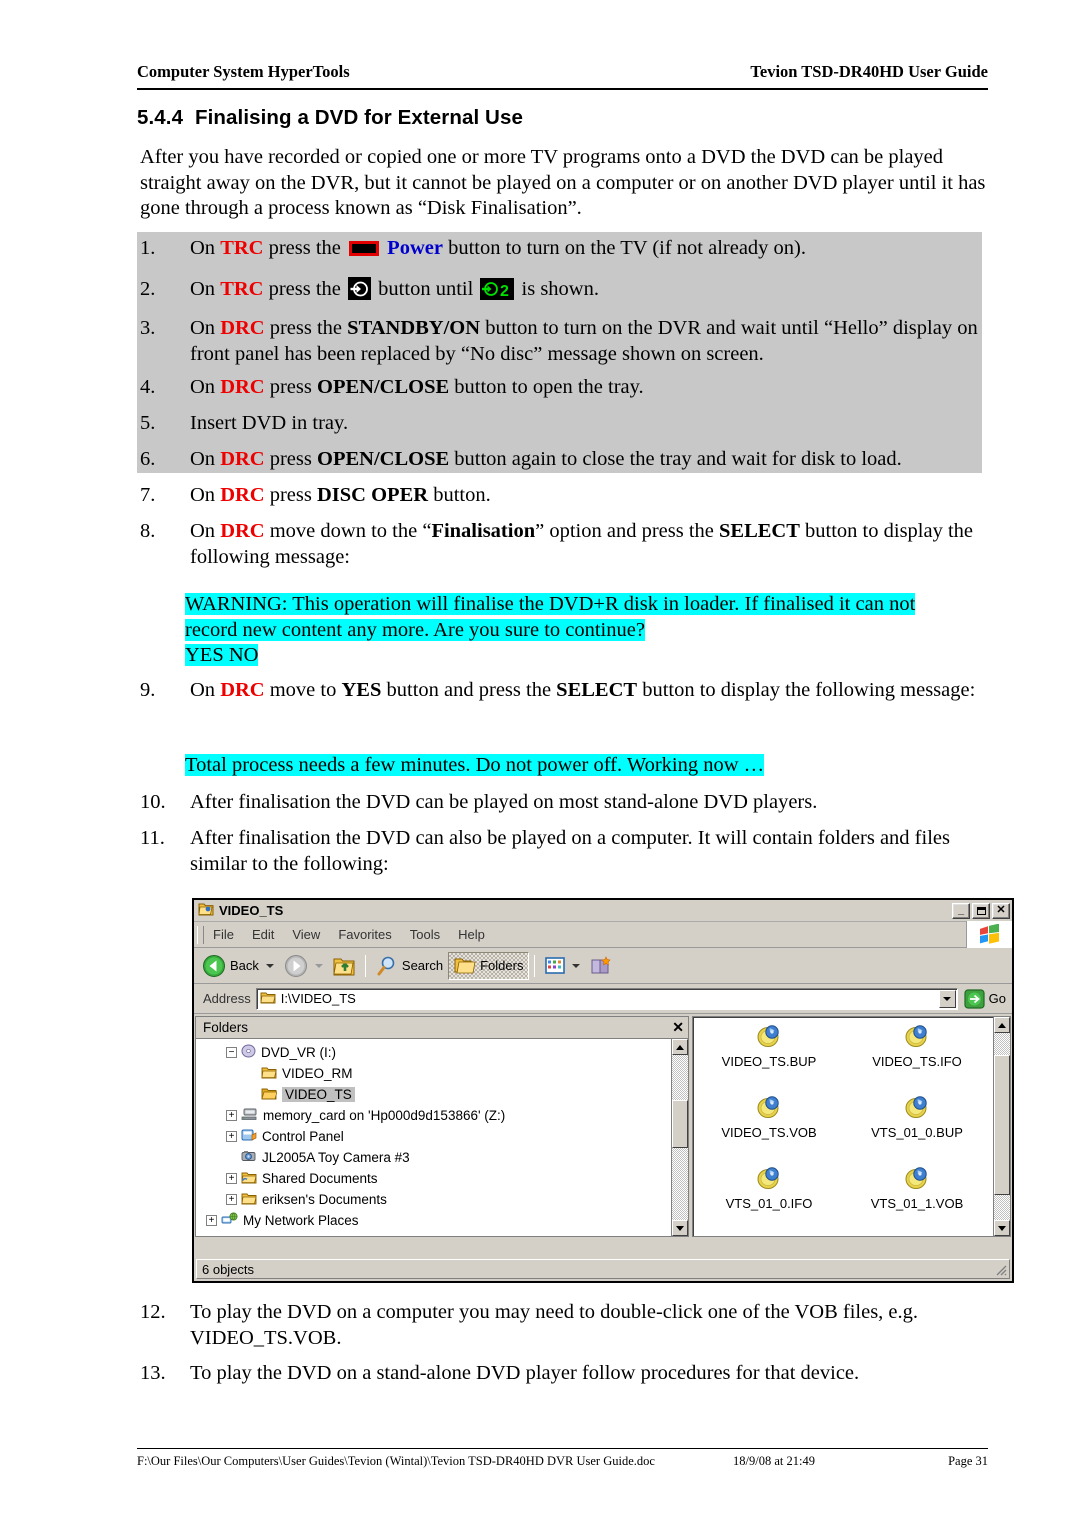 This screenshot has height=1528, width=1080. What do you see at coordinates (231, 1052) in the screenshot?
I see `tree-toggle-icon: −` at bounding box center [231, 1052].